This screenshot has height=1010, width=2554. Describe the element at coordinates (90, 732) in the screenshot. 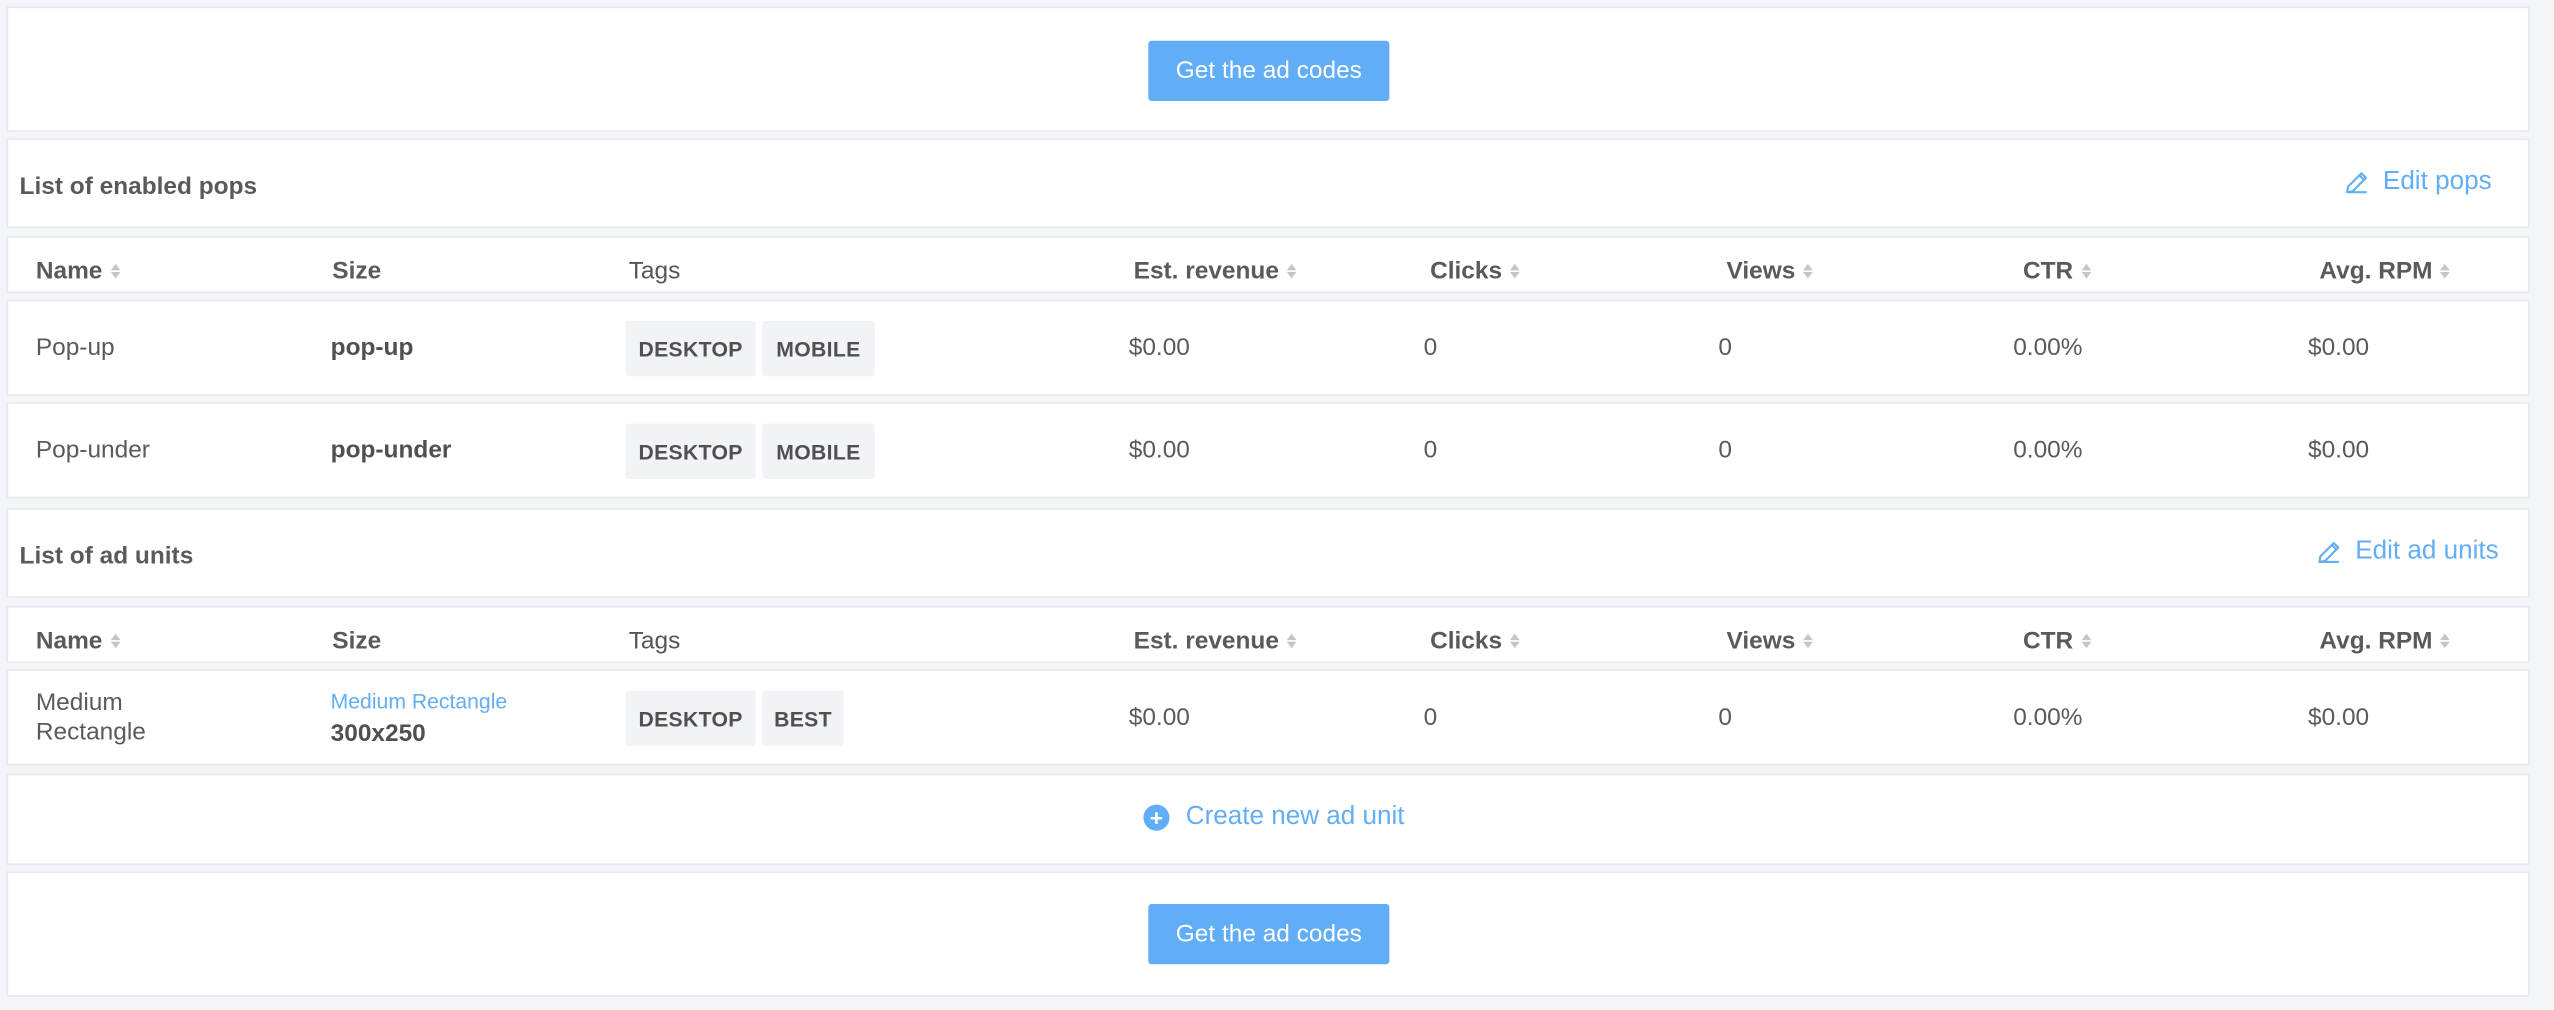

I see `row-name-line2: Rectangle` at that location.